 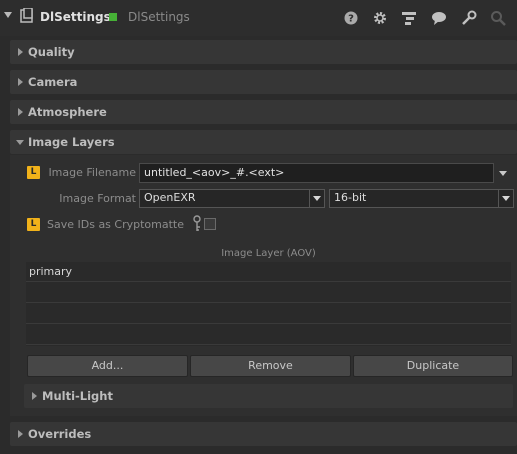 What do you see at coordinates (316, 173) in the screenshot?
I see `image-filename-field: untitled_<aov>_#.<ext>` at bounding box center [316, 173].